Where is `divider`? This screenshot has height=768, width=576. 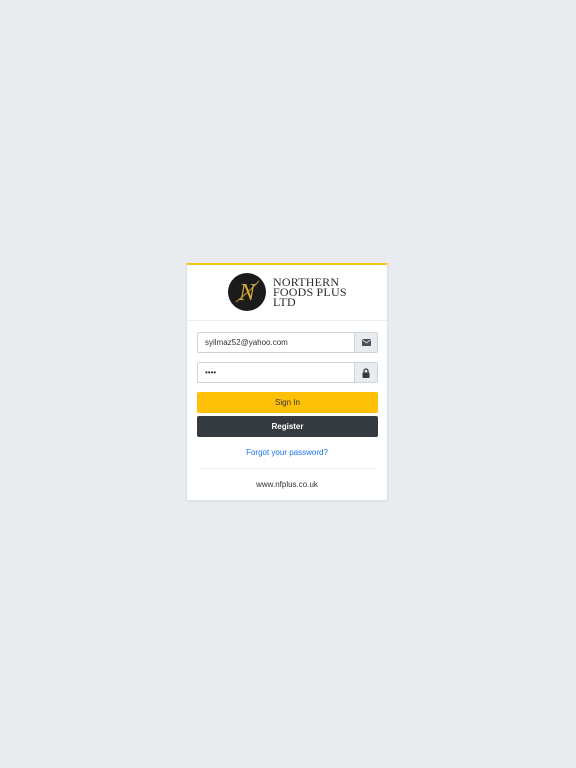 divider is located at coordinates (287, 468).